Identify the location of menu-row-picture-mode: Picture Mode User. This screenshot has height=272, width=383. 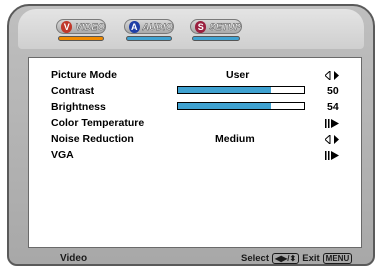
(195, 75).